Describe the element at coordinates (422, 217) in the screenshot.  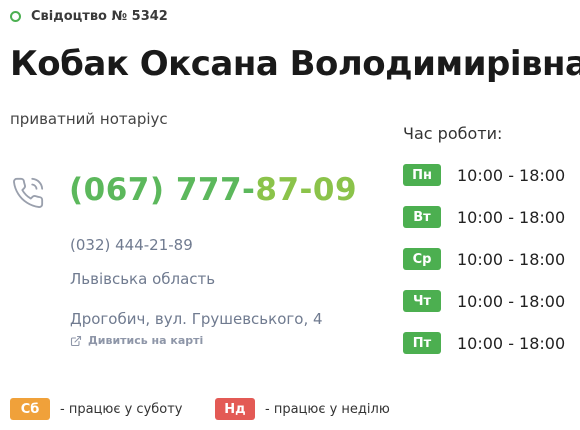
I see `day-badge: Вт` at that location.